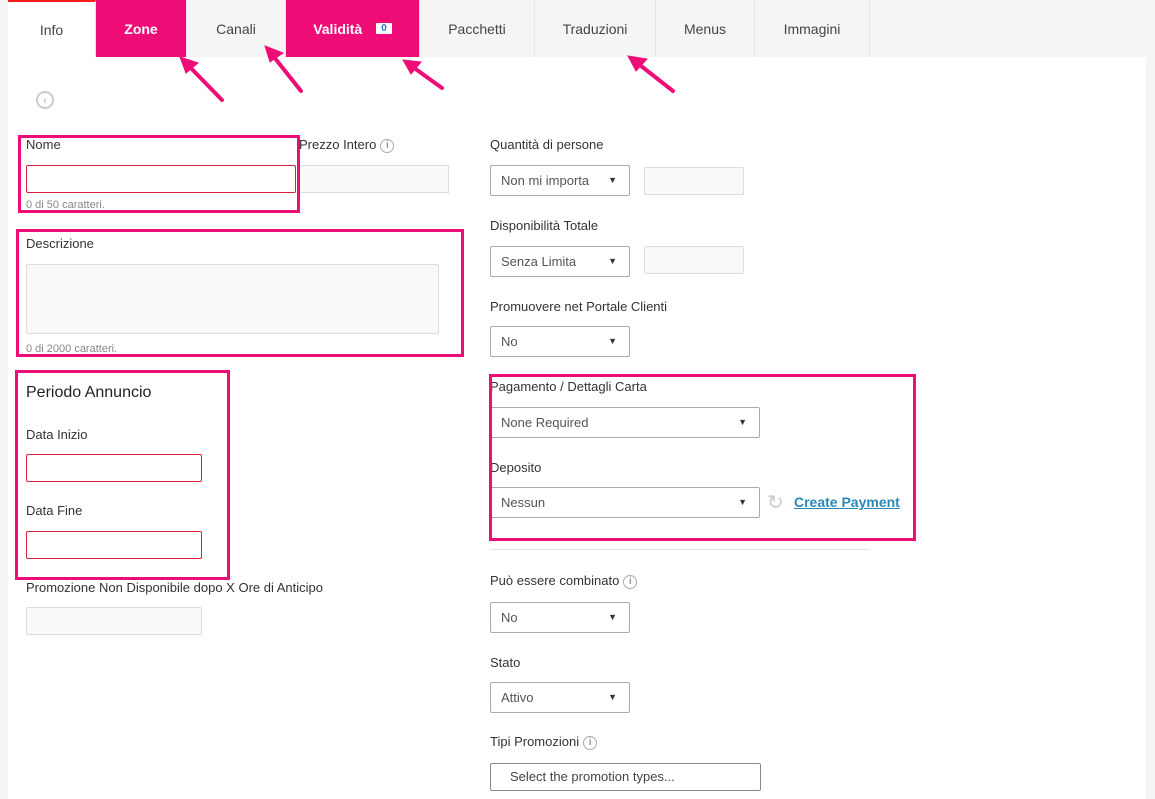 This screenshot has width=1155, height=799. I want to click on tab-label: Canali, so click(236, 28).